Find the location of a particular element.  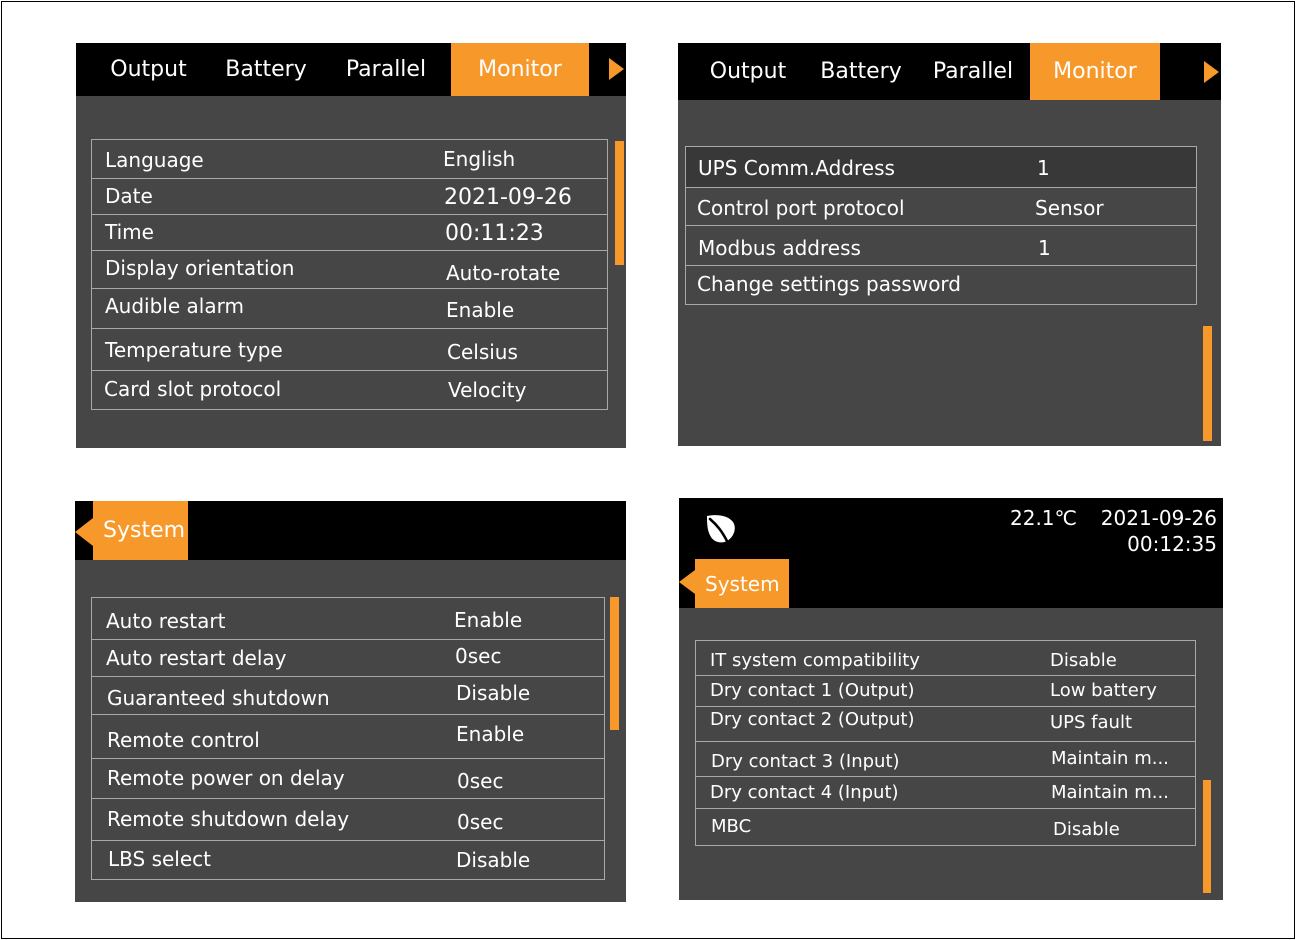

row-it-system-compatibility: IT system compatibility Disable is located at coordinates (945, 658).